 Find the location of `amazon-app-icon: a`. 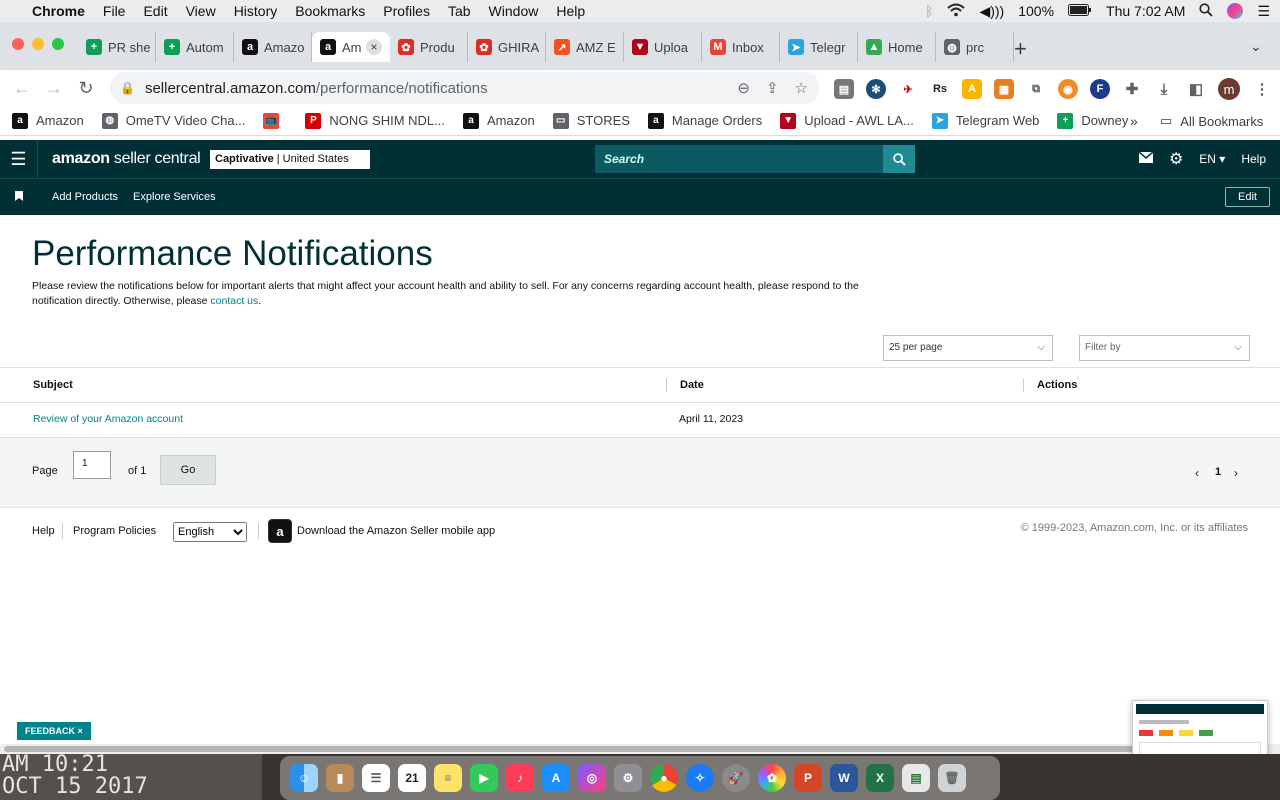

amazon-app-icon: a is located at coordinates (280, 531).